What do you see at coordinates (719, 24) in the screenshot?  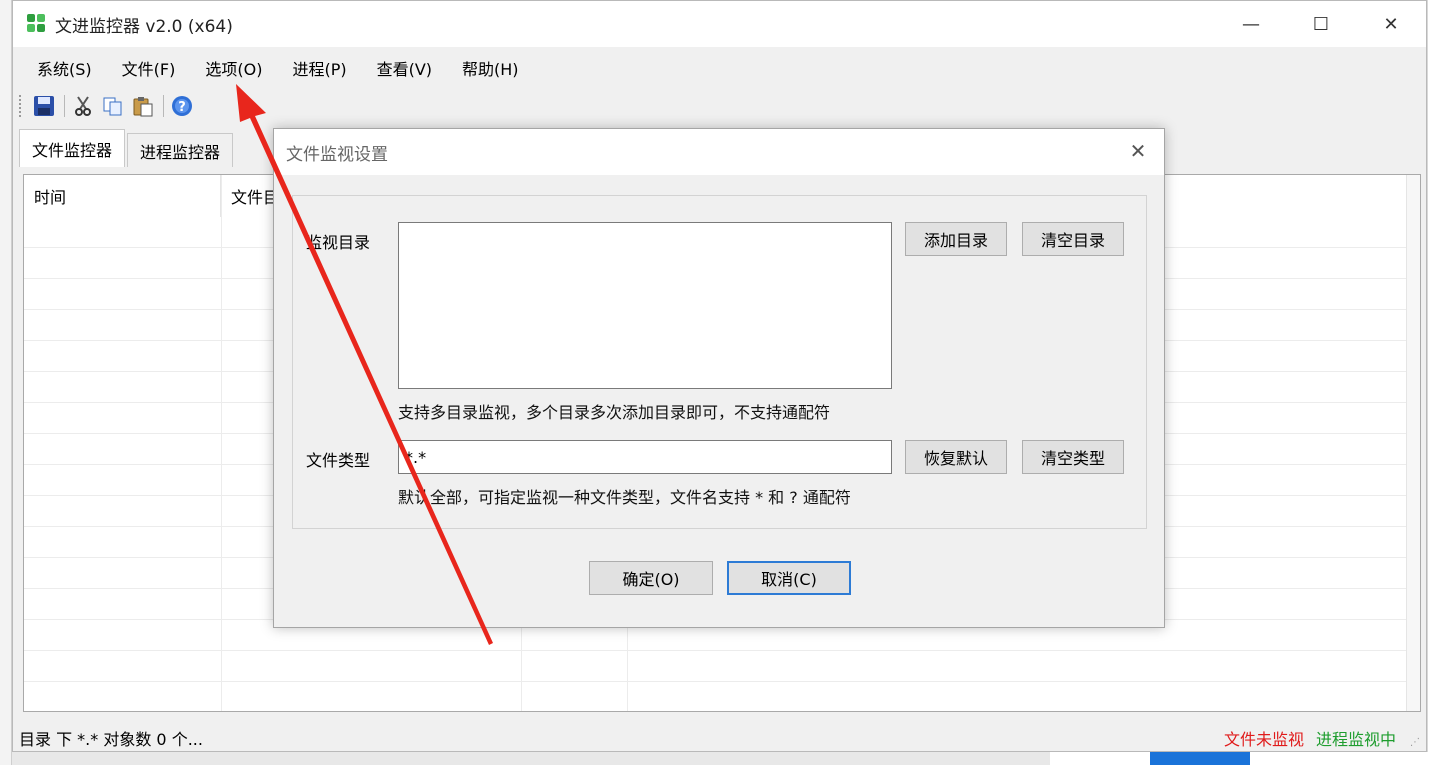 I see `title-bar: 文进监控器 v2.0 (x64) — ☐ ✕` at bounding box center [719, 24].